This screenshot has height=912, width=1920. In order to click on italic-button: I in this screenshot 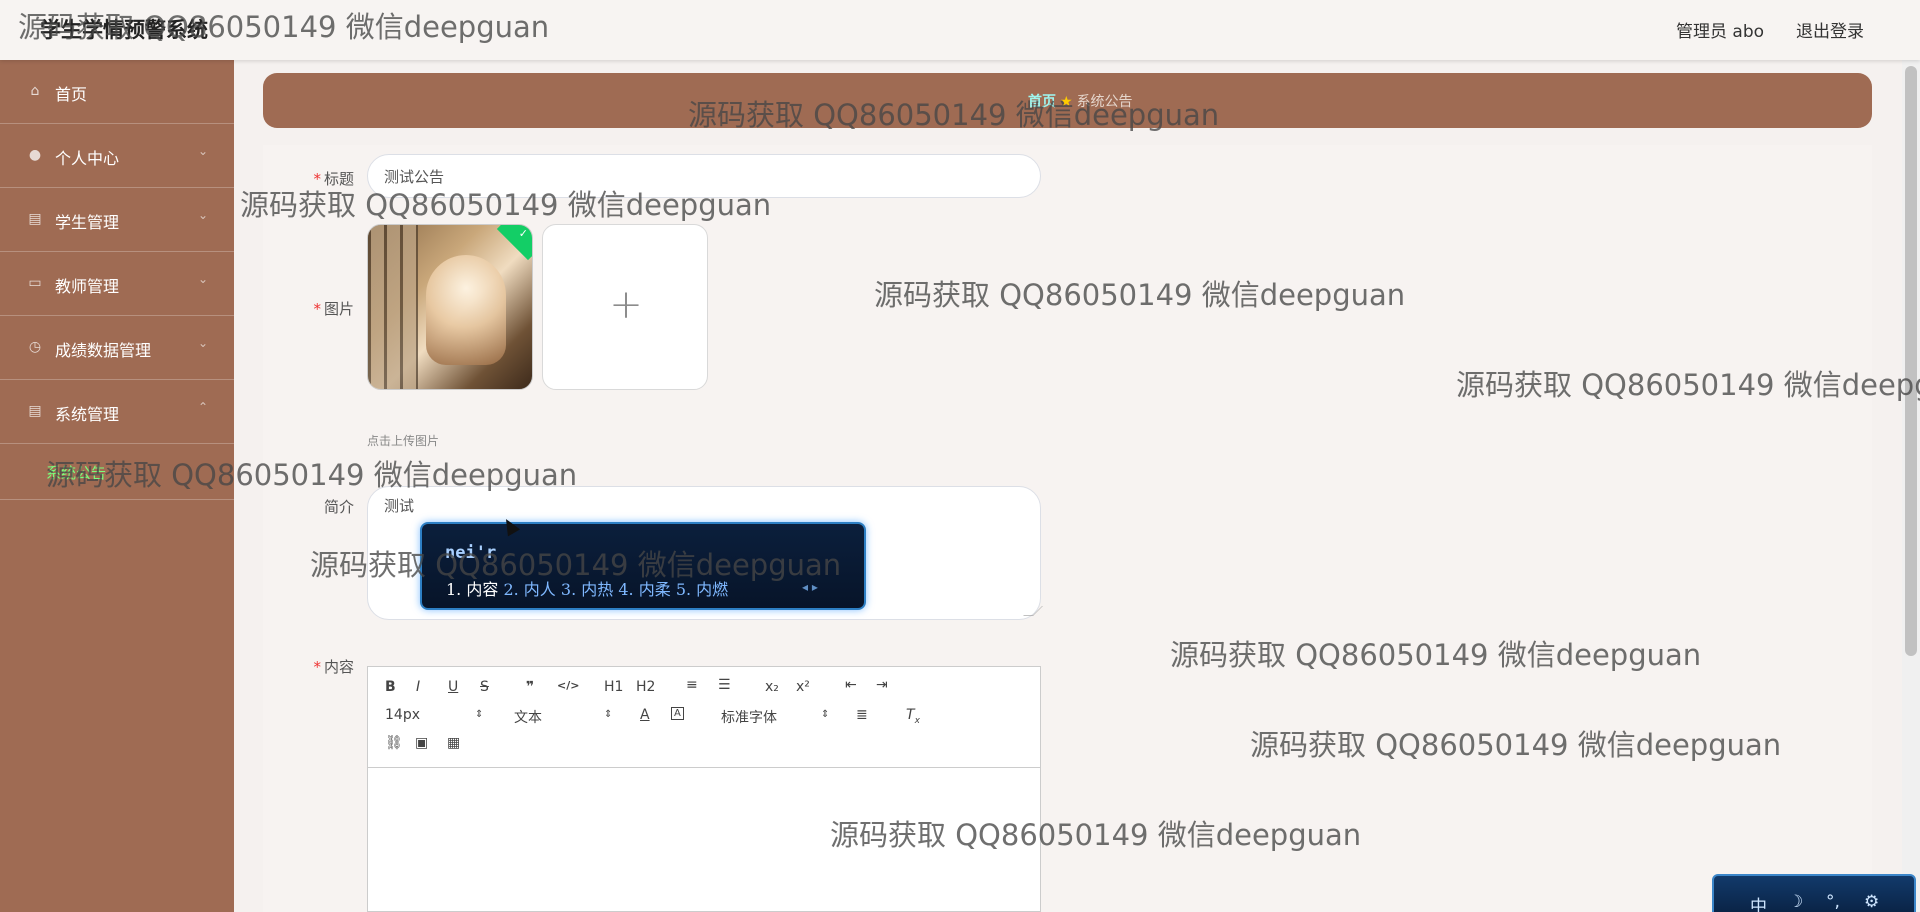, I will do `click(418, 687)`.